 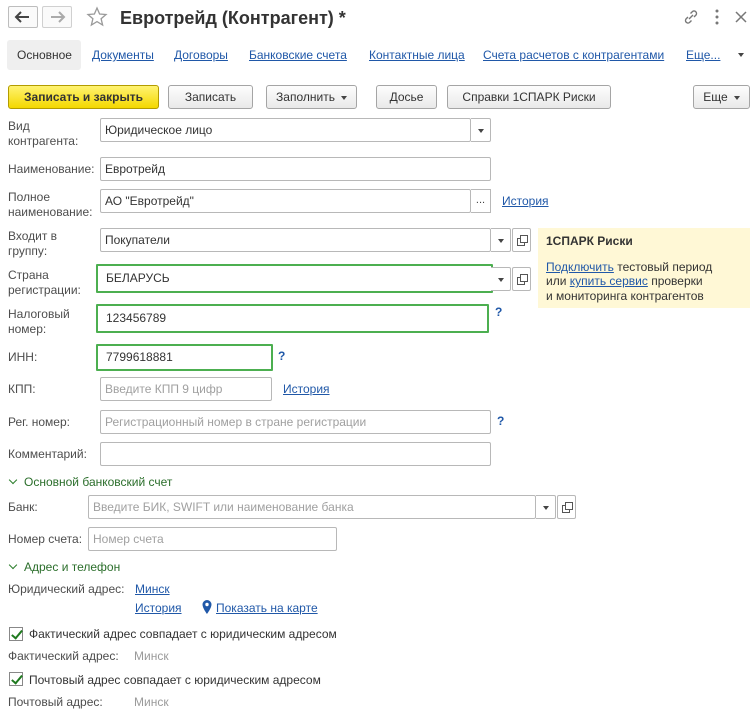 I want to click on full-name-field: АО "Евротрейд", so click(x=285, y=201).